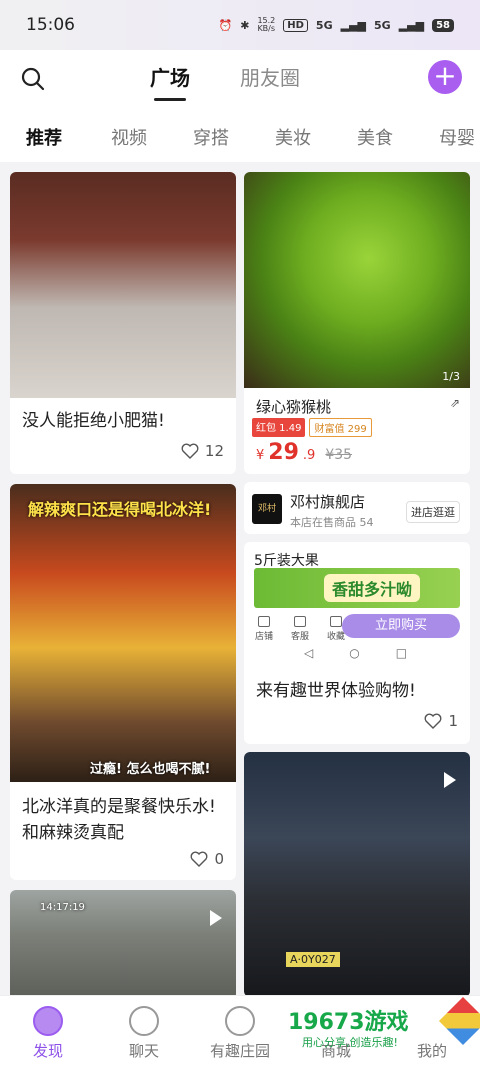 This screenshot has height=1067, width=480. What do you see at coordinates (350, 1042) in the screenshot?
I see `watermark-slogan: 用心分享,创造乐趣!` at bounding box center [350, 1042].